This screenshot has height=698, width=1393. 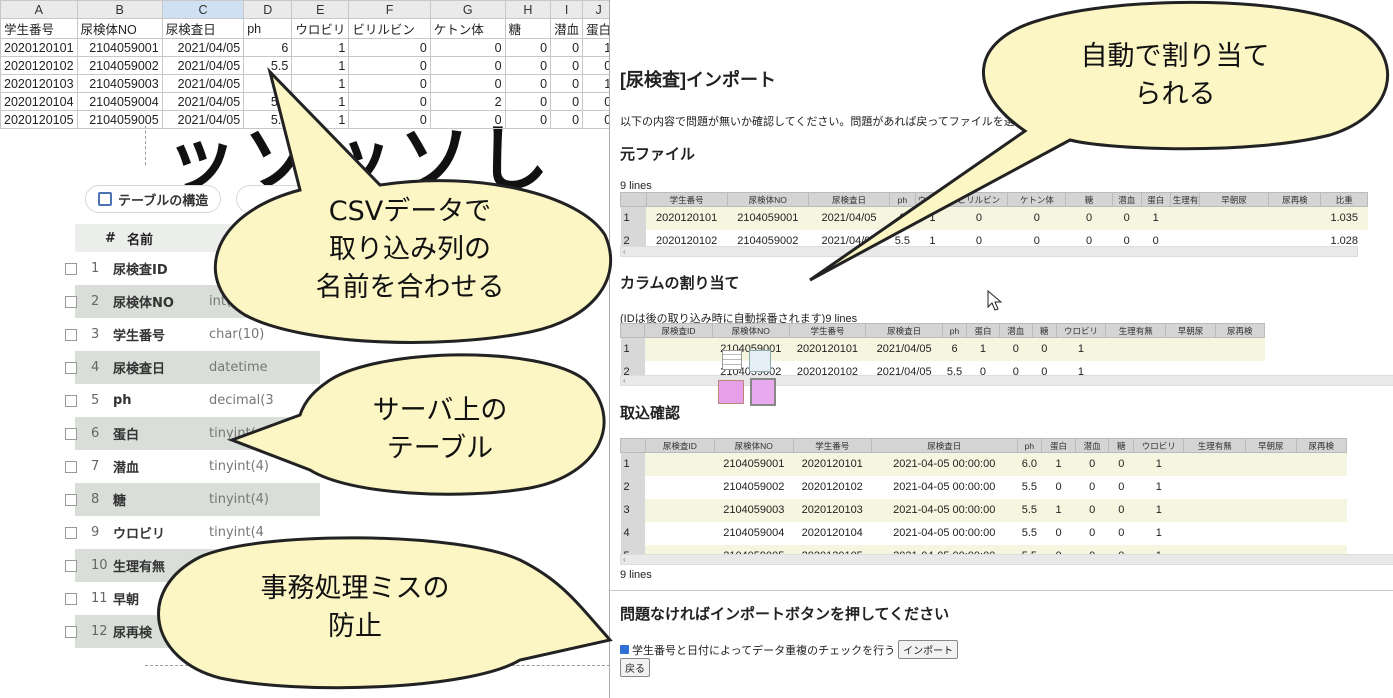 I want to click on callout-line: 名前を合わせる, so click(x=410, y=287).